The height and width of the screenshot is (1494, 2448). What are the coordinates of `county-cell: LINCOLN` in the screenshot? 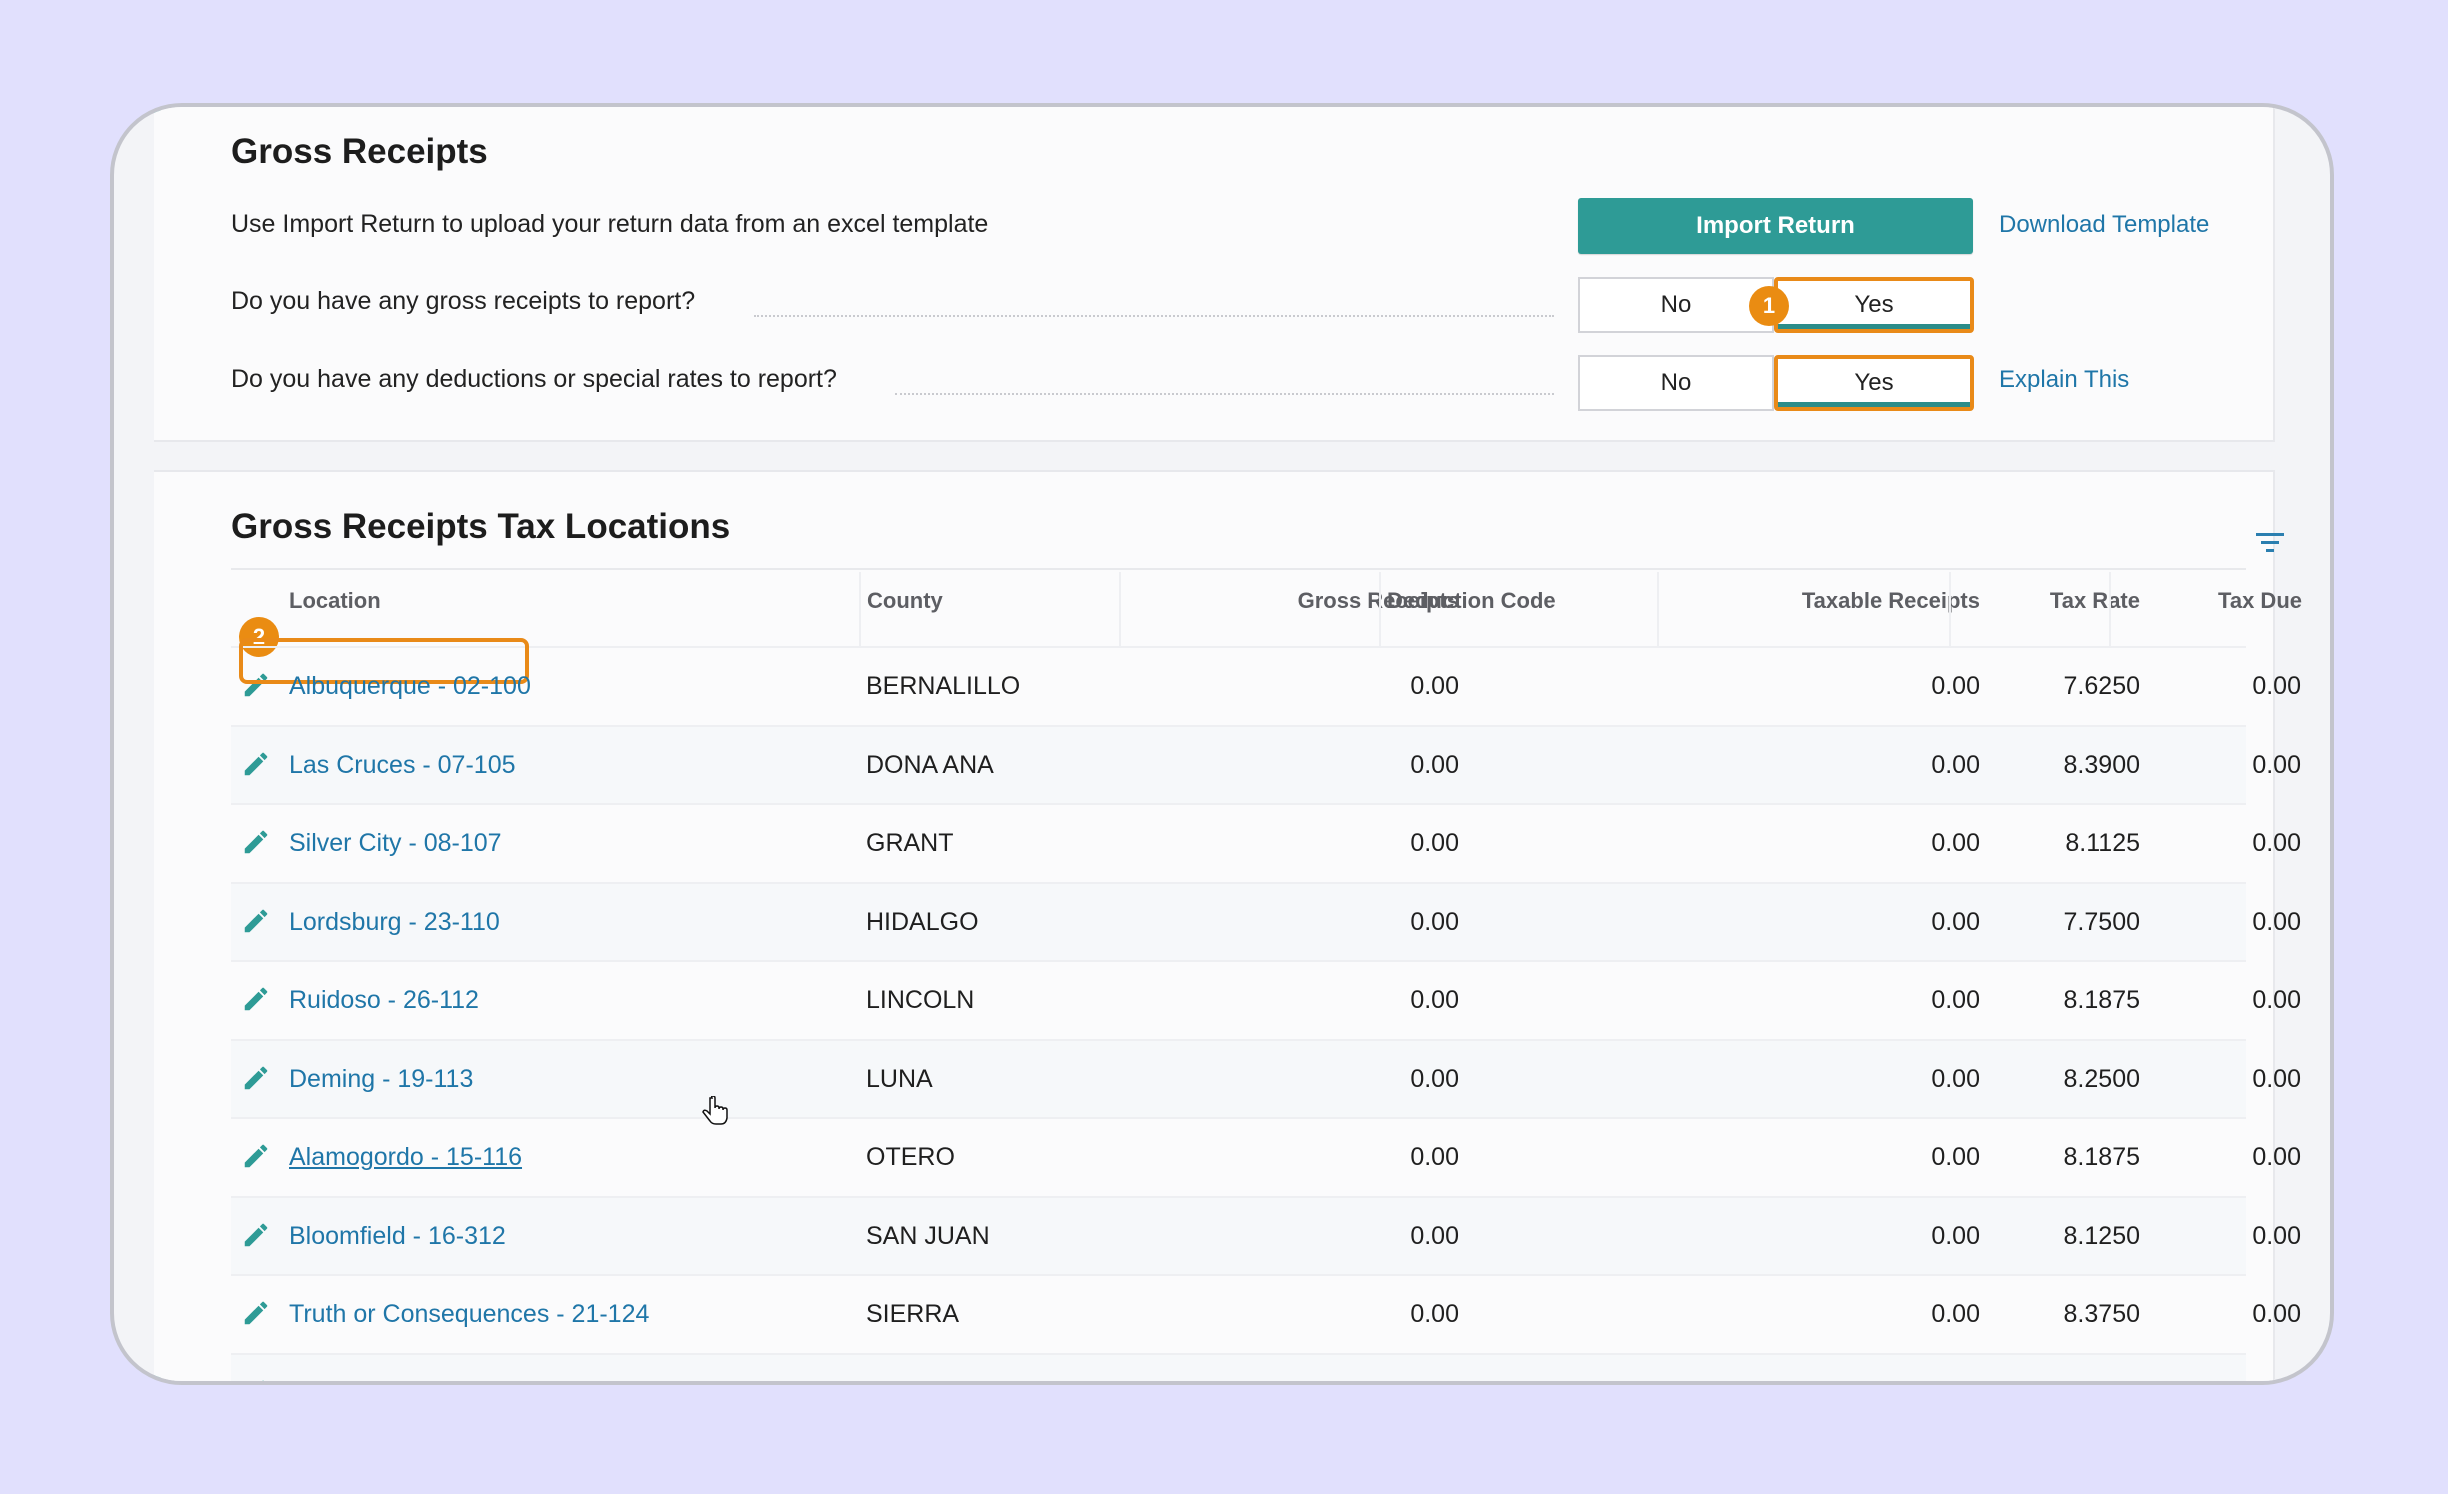 It's located at (920, 1000).